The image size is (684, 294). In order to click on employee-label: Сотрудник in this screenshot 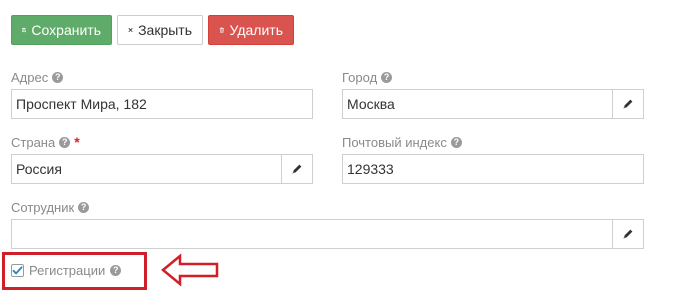, I will do `click(43, 207)`.